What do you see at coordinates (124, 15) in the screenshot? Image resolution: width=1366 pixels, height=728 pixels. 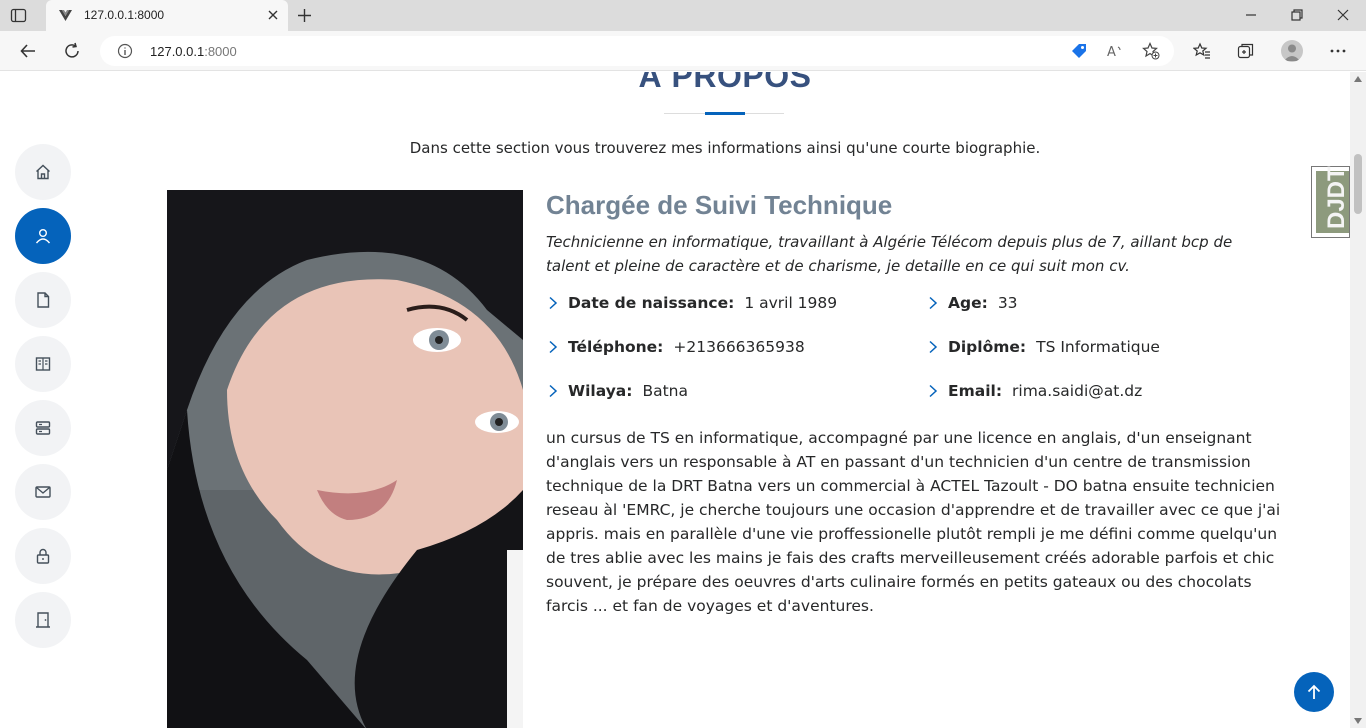 I see `tab-title: 127.0.0.1:8000` at bounding box center [124, 15].